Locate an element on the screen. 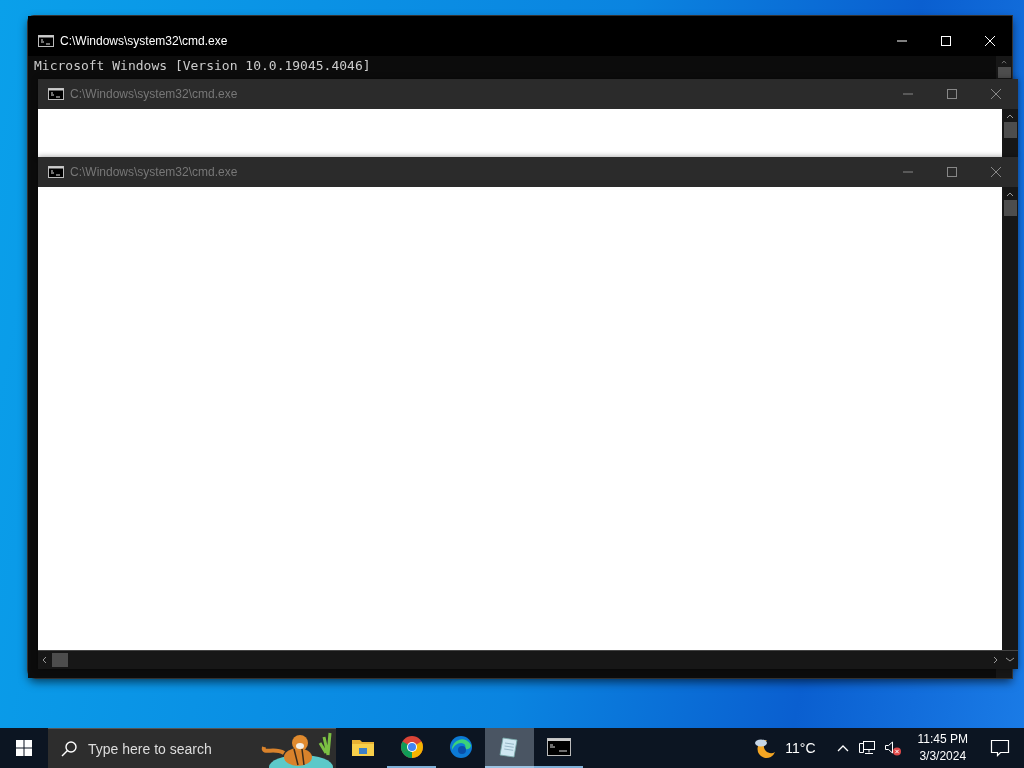 Image resolution: width=1024 pixels, height=768 pixels. folder-icon is located at coordinates (362, 747).